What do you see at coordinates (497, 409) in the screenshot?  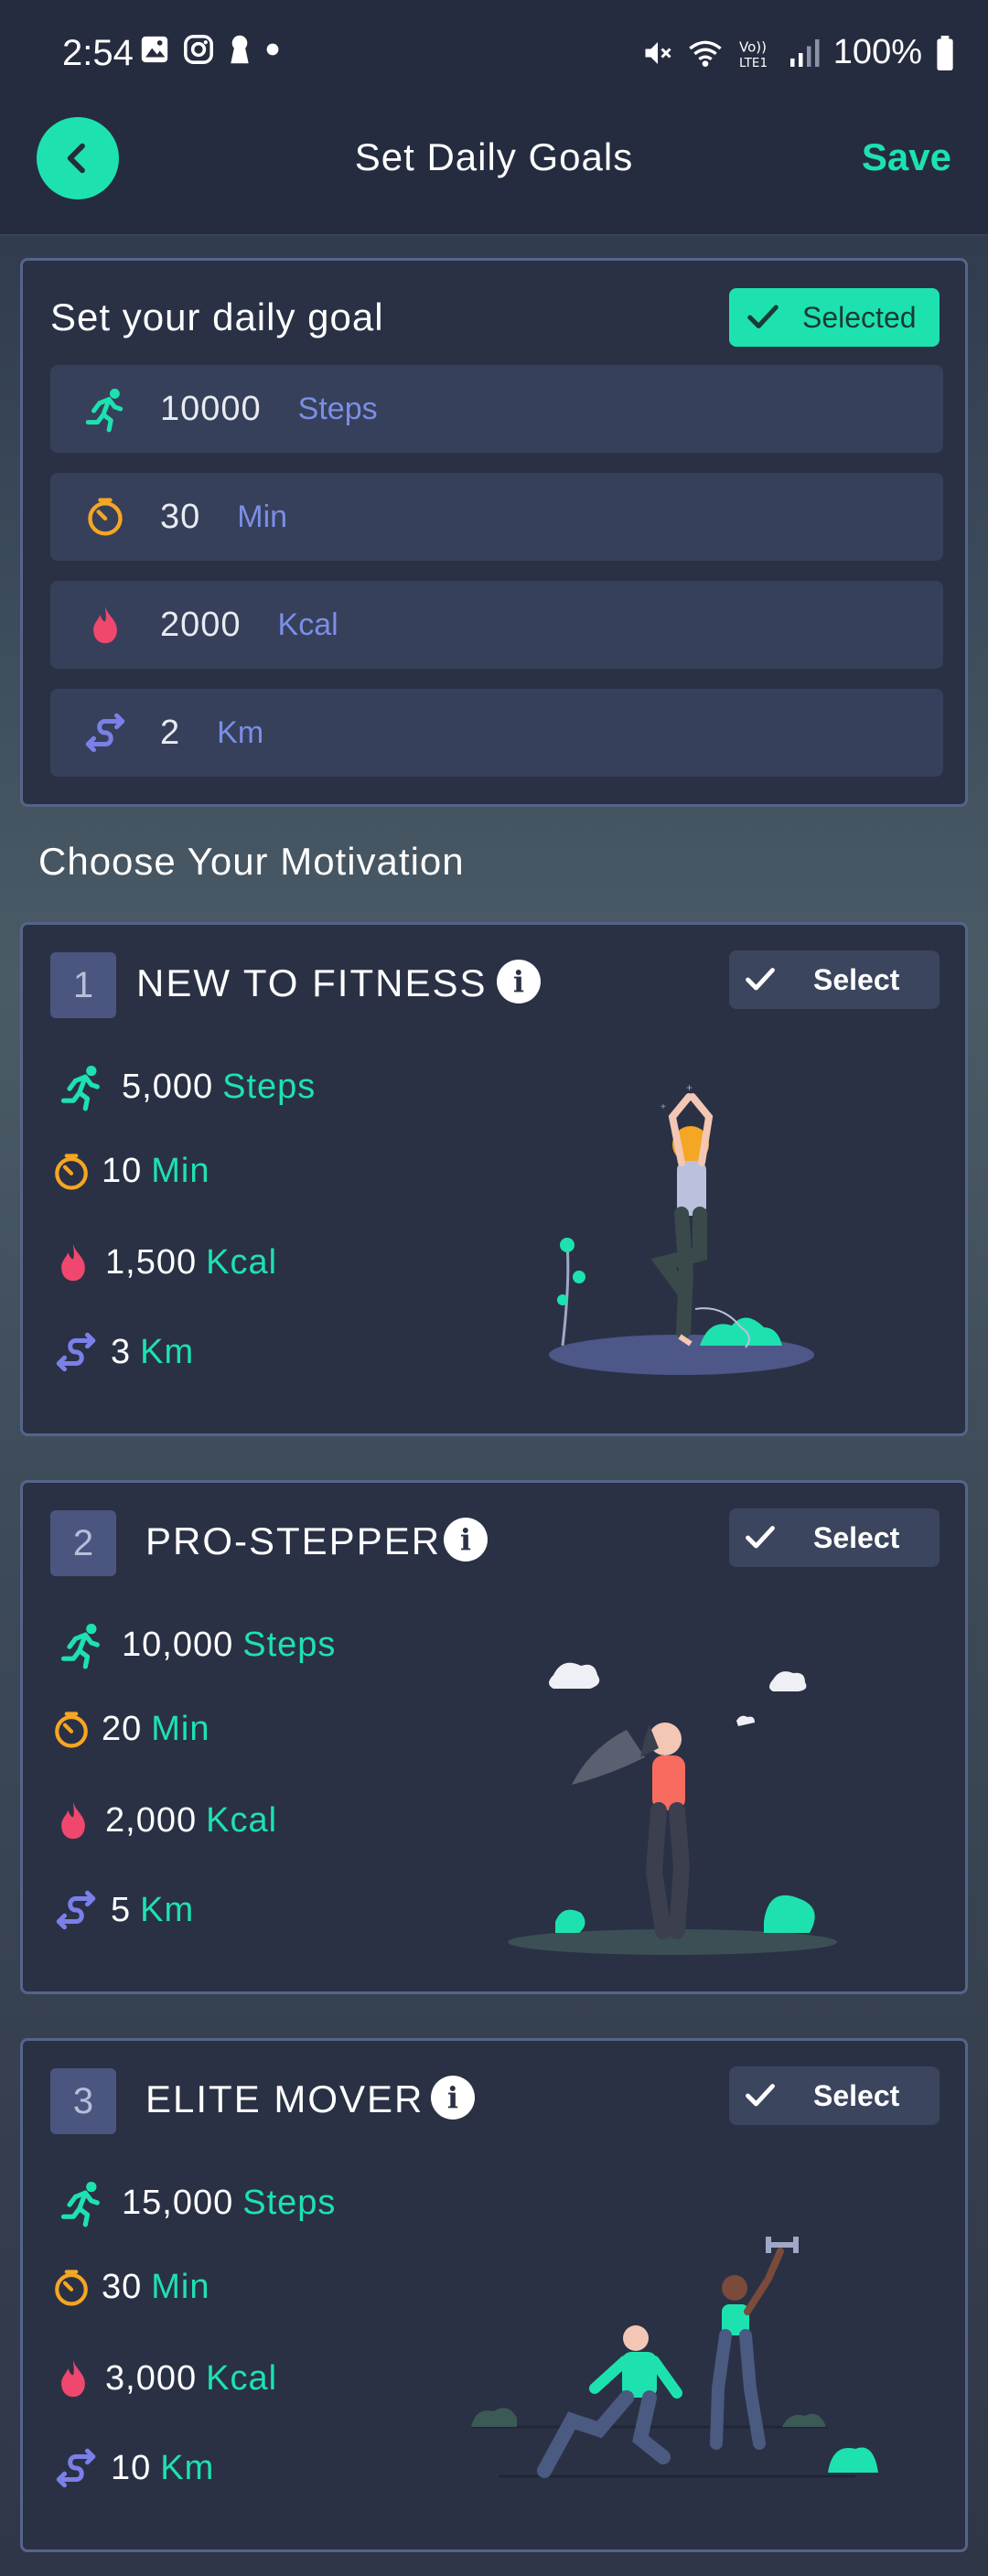 I see `goal-row-steps: 10000 Steps` at bounding box center [497, 409].